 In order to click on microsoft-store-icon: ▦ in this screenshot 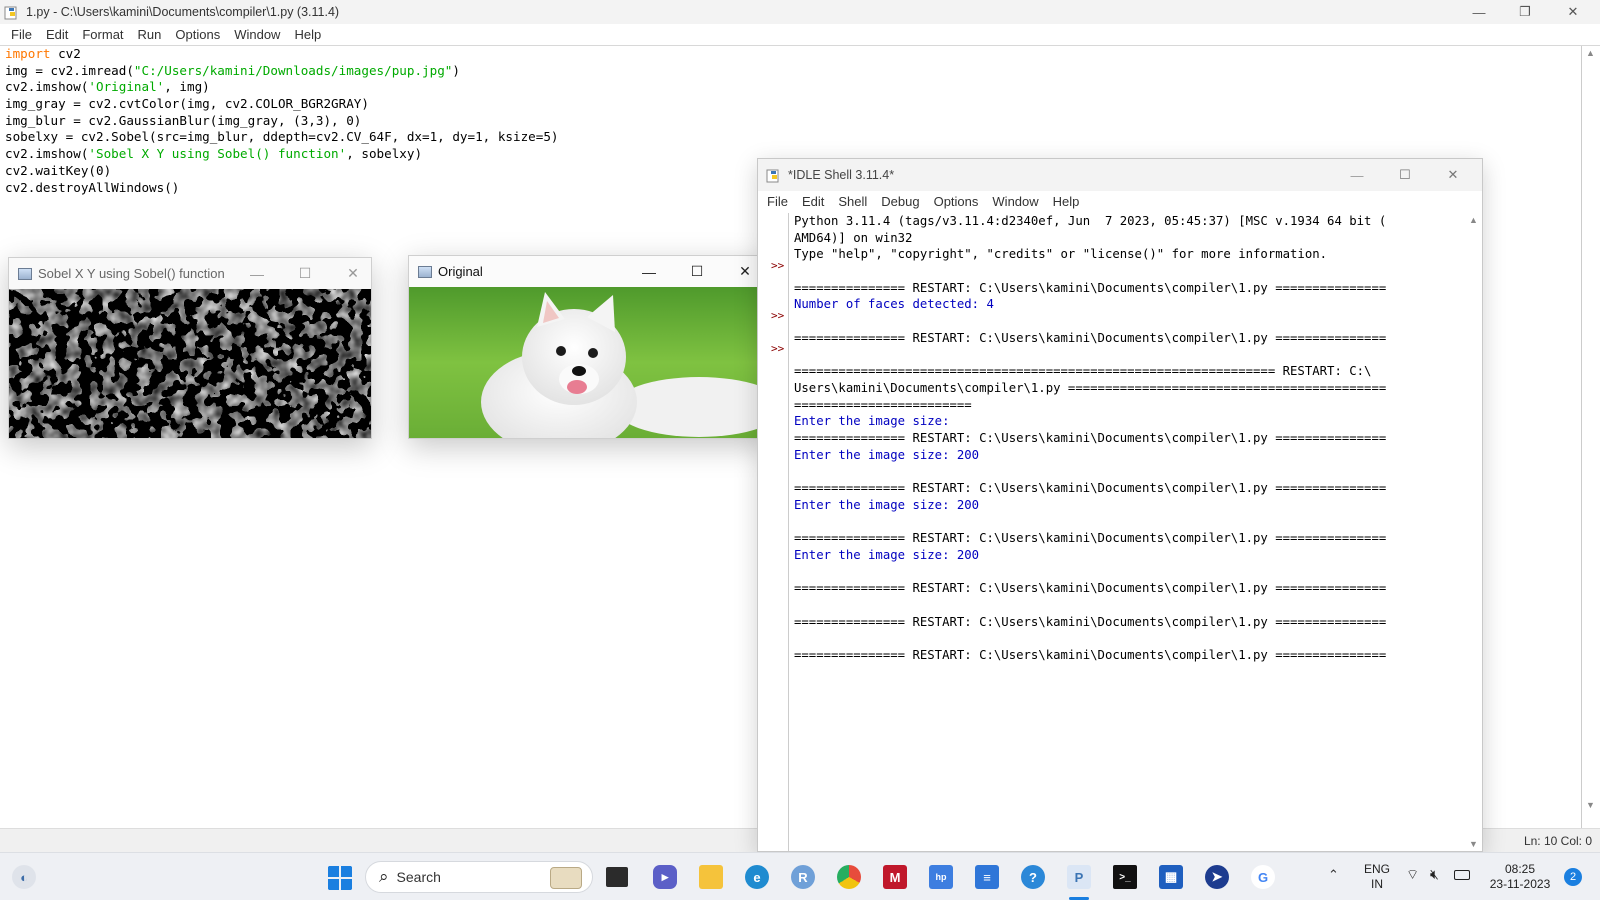, I will do `click(1171, 877)`.